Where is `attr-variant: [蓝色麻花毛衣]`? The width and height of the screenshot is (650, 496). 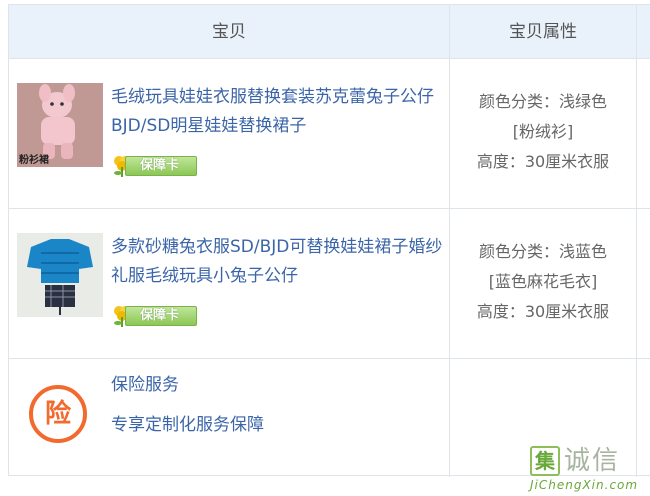
attr-variant: [蓝色麻花毛衣] is located at coordinates (543, 281).